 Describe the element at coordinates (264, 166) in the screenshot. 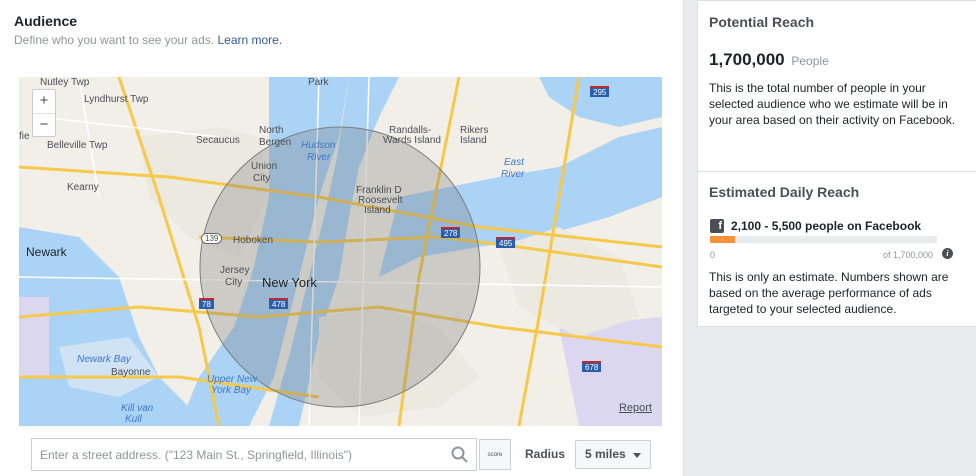

I see `map-label-union-city: Union` at that location.